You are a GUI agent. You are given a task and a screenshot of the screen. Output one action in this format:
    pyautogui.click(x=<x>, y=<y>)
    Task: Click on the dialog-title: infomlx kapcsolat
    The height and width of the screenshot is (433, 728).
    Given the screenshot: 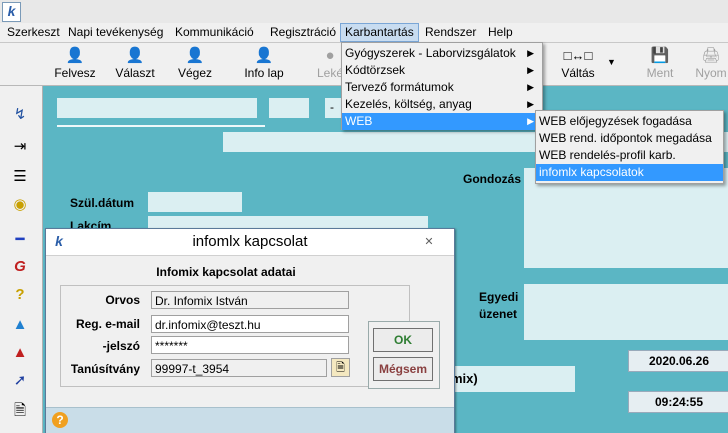 What is the action you would take?
    pyautogui.click(x=250, y=241)
    